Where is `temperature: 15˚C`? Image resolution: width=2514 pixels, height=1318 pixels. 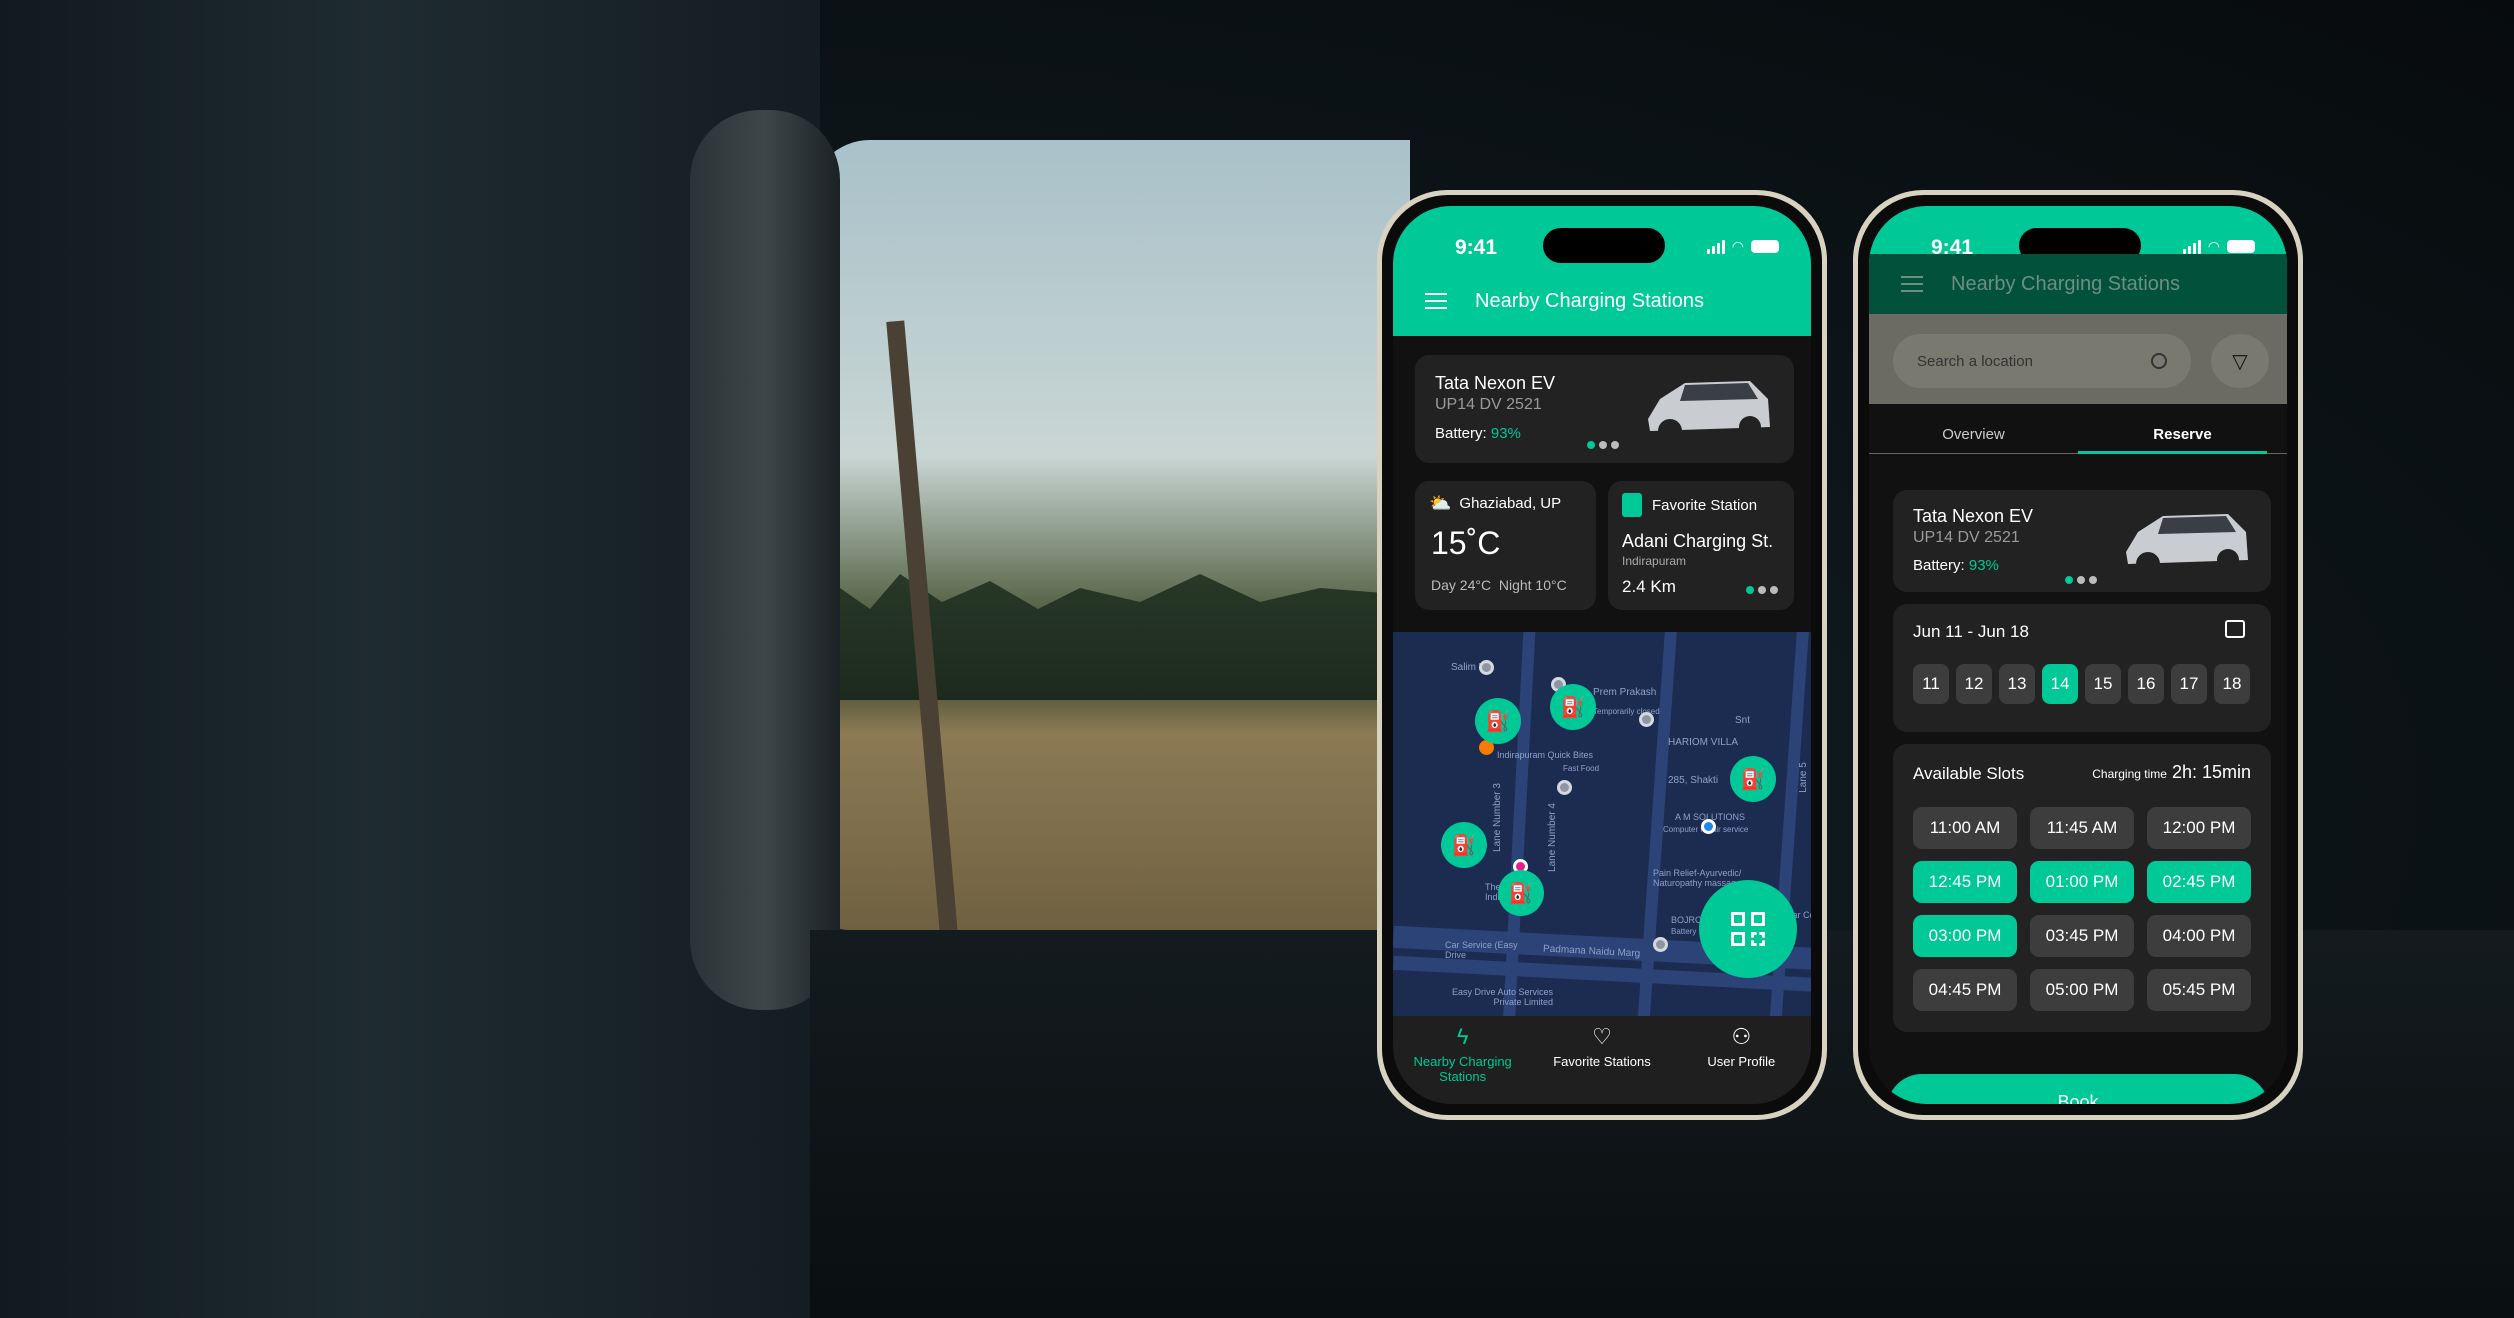
temperature: 15˚C is located at coordinates (1466, 543).